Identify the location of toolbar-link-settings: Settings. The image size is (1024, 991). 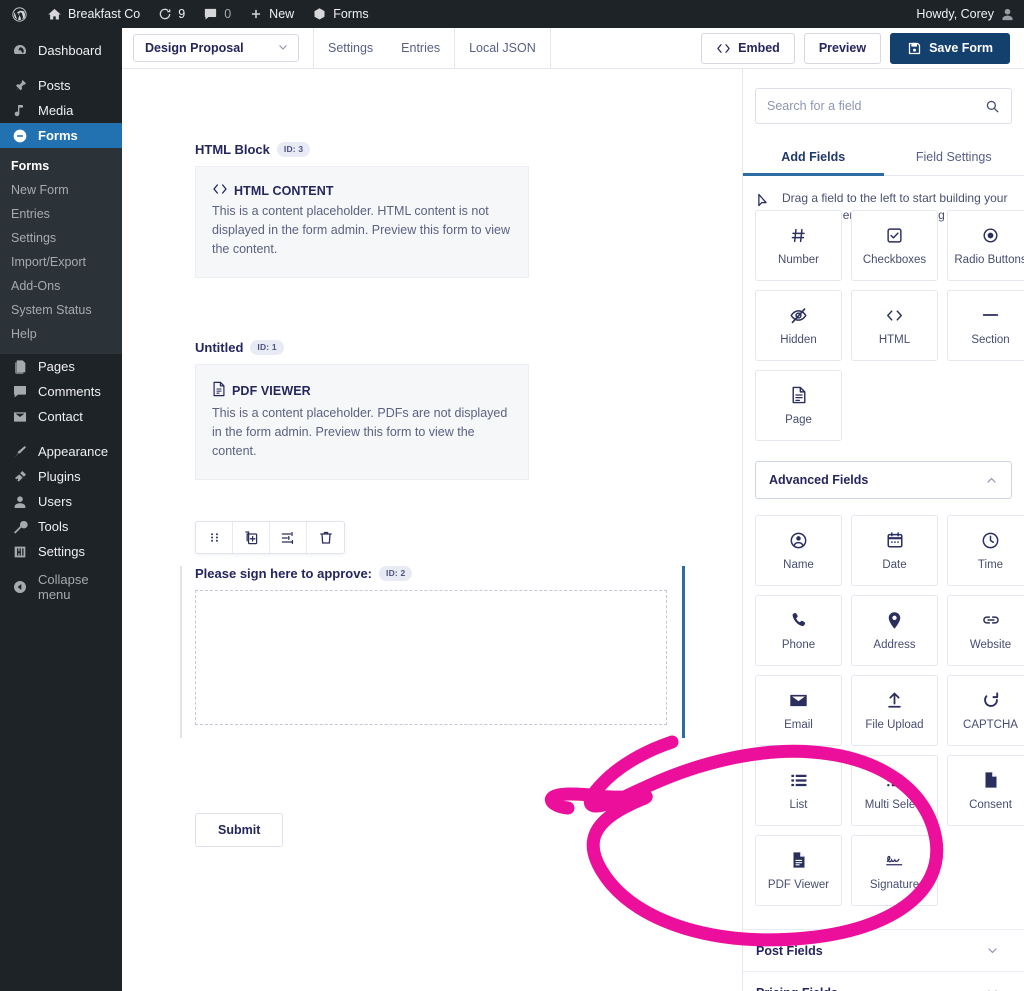
(350, 48).